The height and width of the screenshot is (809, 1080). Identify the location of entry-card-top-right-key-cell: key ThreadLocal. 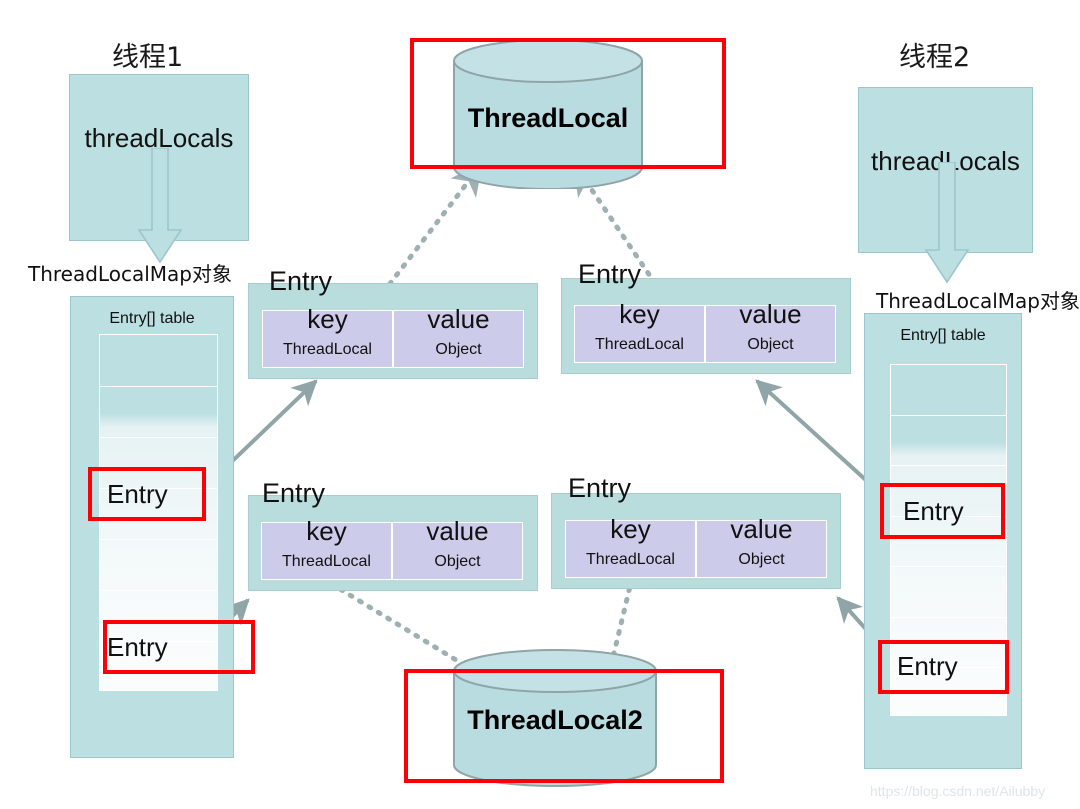
(639, 331).